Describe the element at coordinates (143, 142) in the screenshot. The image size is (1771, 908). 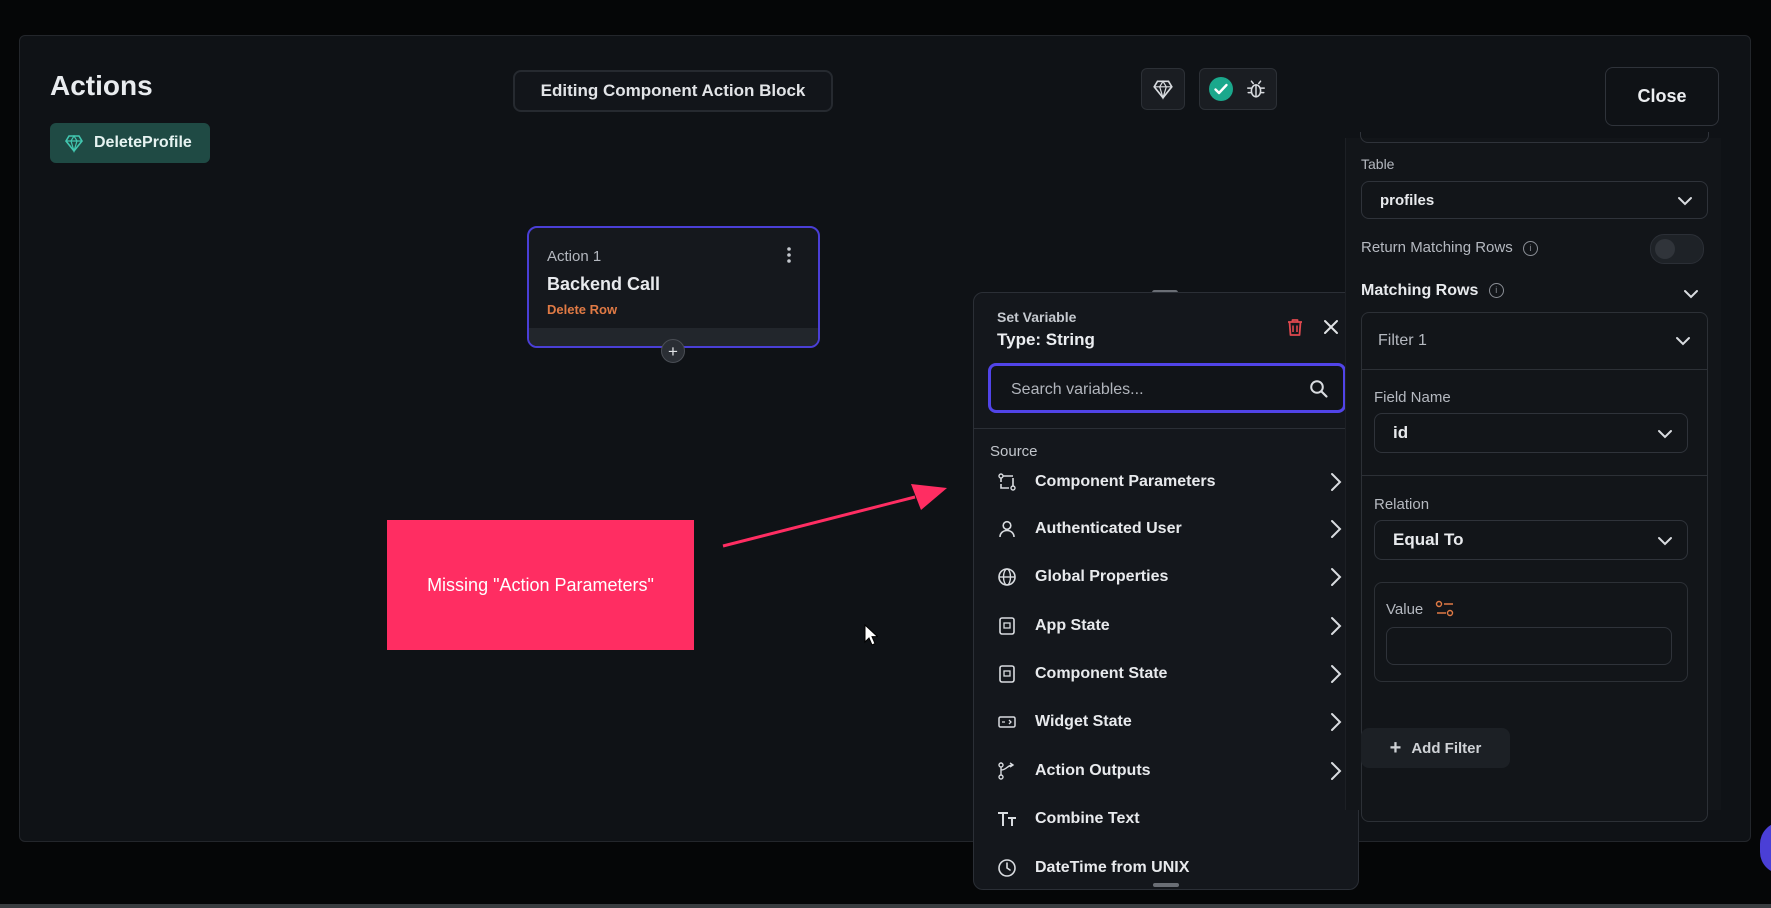
I see `action-chip-label: DeleteProfile` at that location.